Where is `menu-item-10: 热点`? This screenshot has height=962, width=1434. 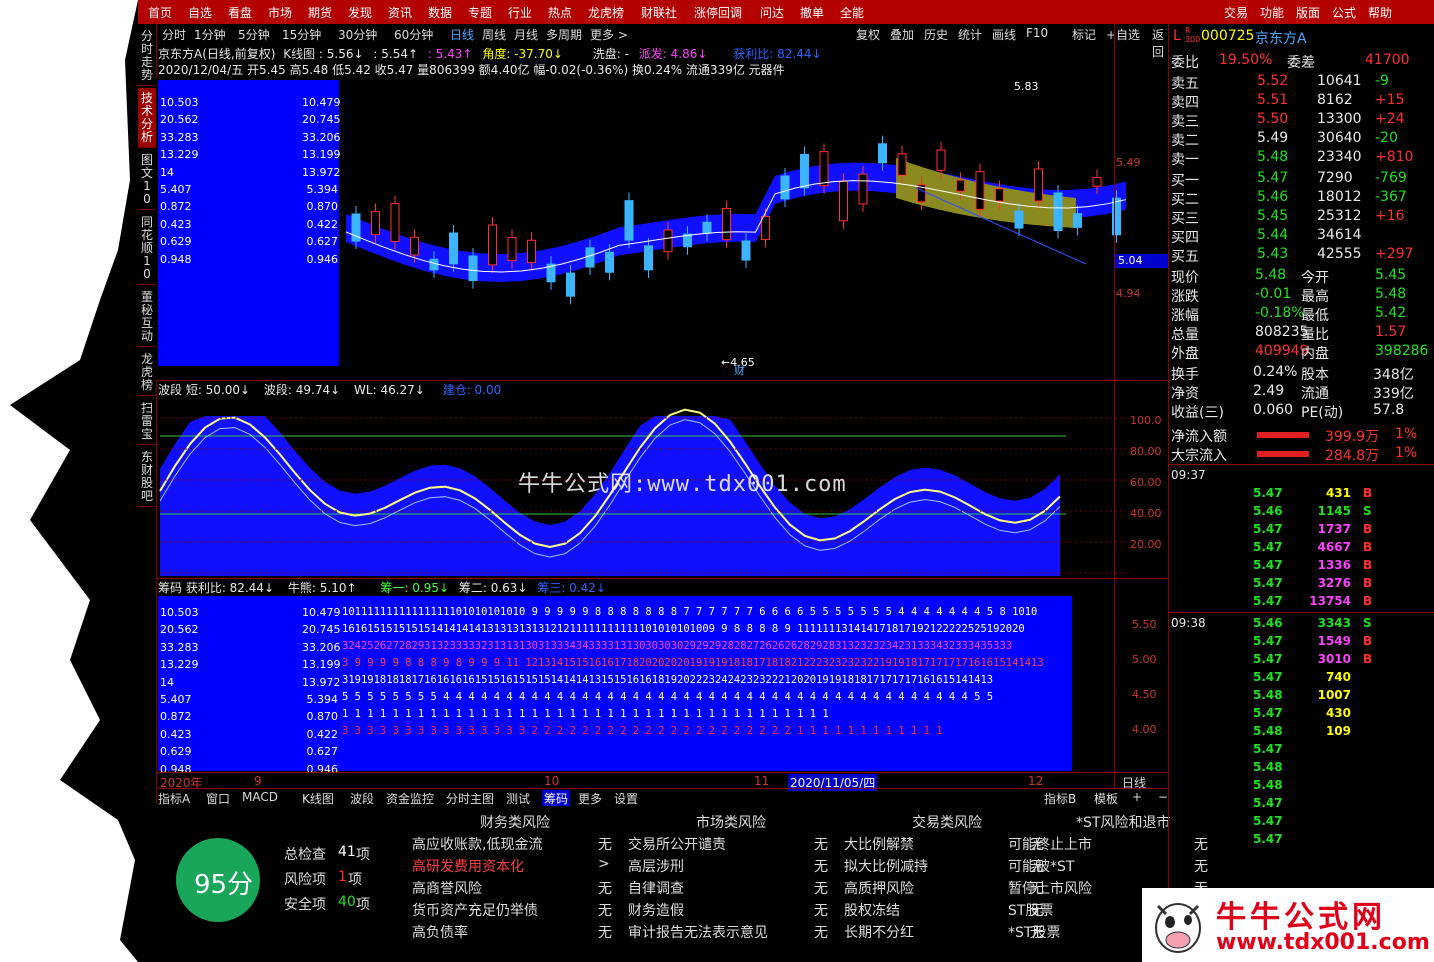 menu-item-10: 热点 is located at coordinates (560, 12).